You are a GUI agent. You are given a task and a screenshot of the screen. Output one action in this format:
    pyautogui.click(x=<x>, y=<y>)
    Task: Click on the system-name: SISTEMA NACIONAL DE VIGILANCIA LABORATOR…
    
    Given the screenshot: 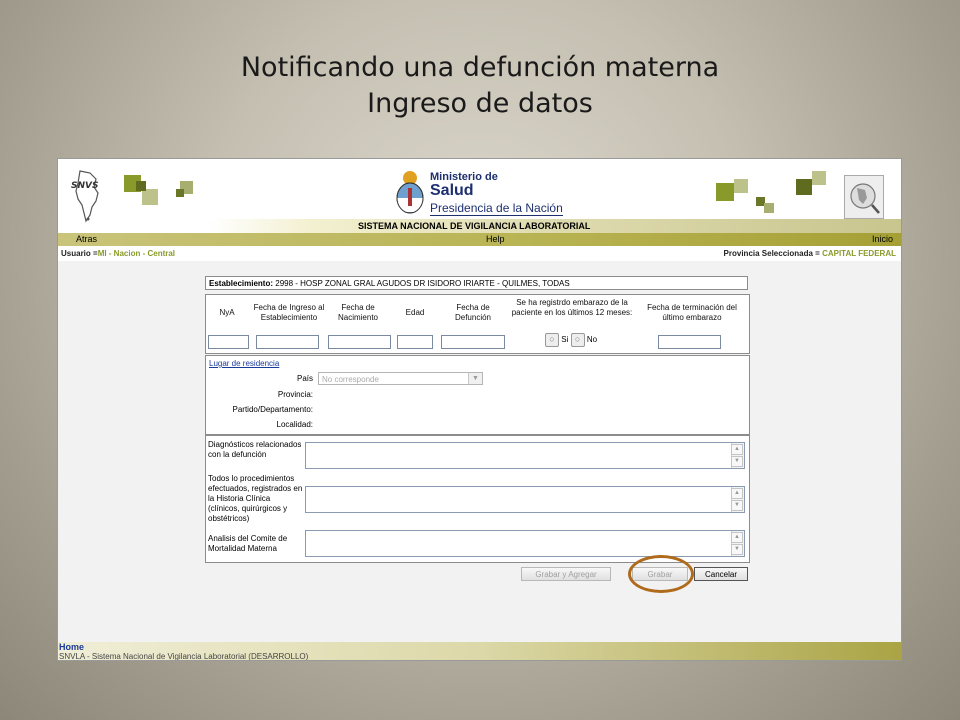 What is the action you would take?
    pyautogui.click(x=474, y=226)
    